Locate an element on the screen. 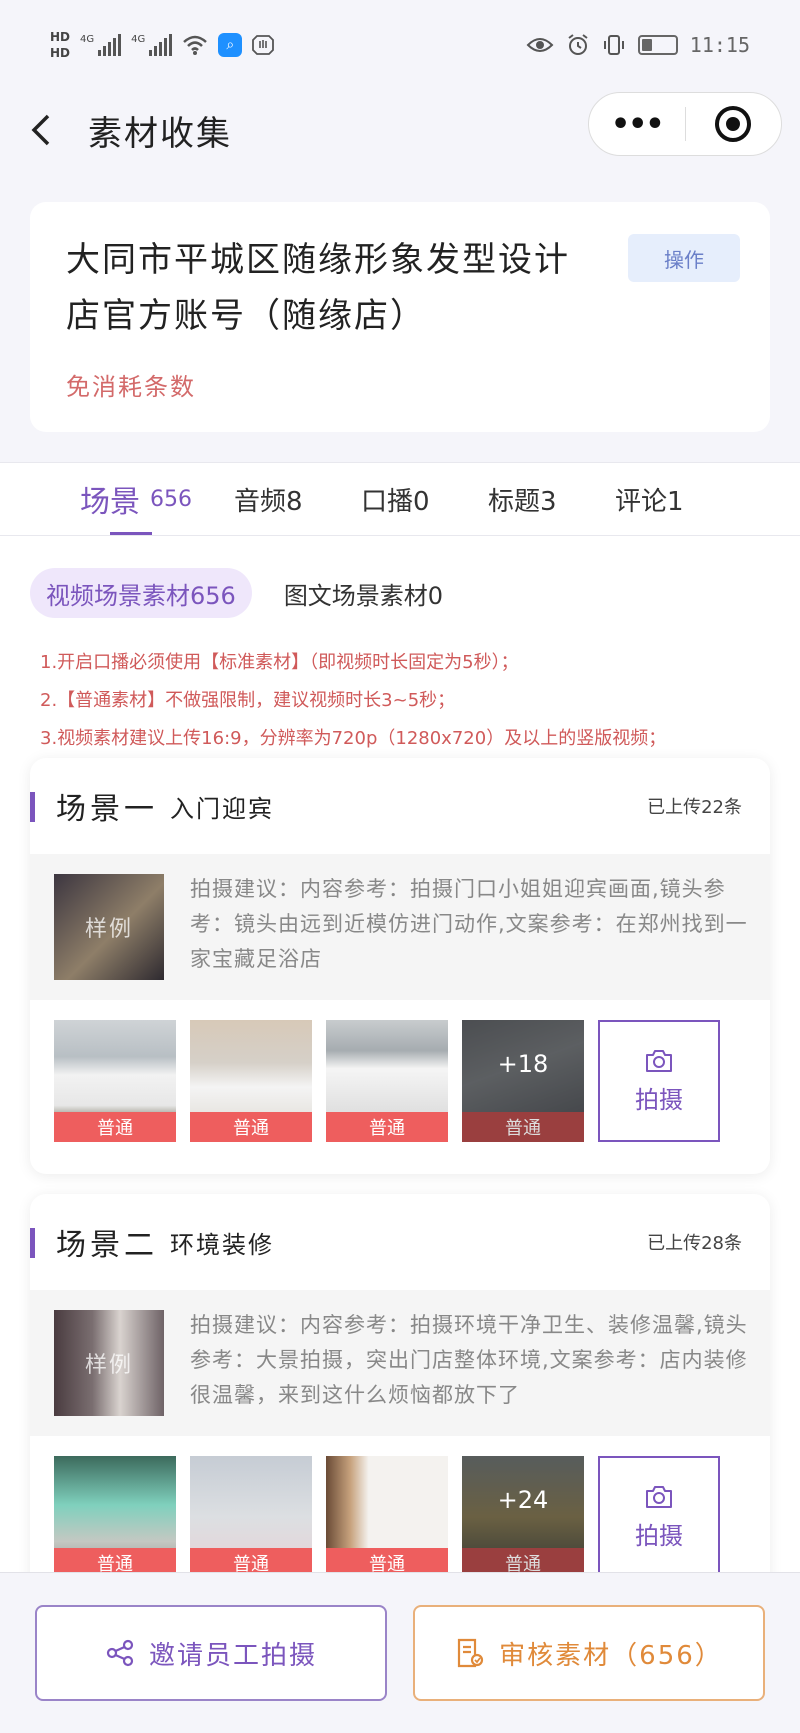 The width and height of the screenshot is (800, 1733). invite-staff-button: 邀请员工拍摄 is located at coordinates (211, 1653).